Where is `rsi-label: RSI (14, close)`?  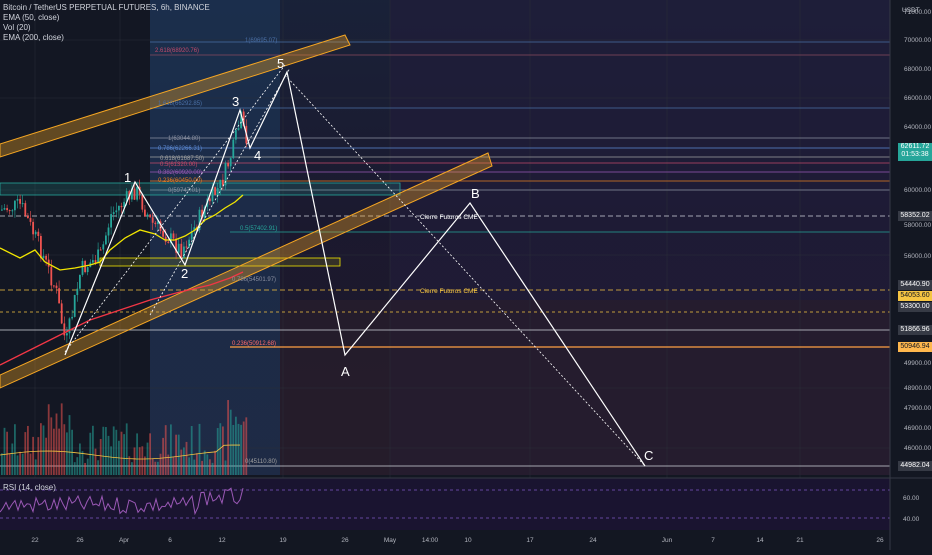 rsi-label: RSI (14, close) is located at coordinates (29, 487).